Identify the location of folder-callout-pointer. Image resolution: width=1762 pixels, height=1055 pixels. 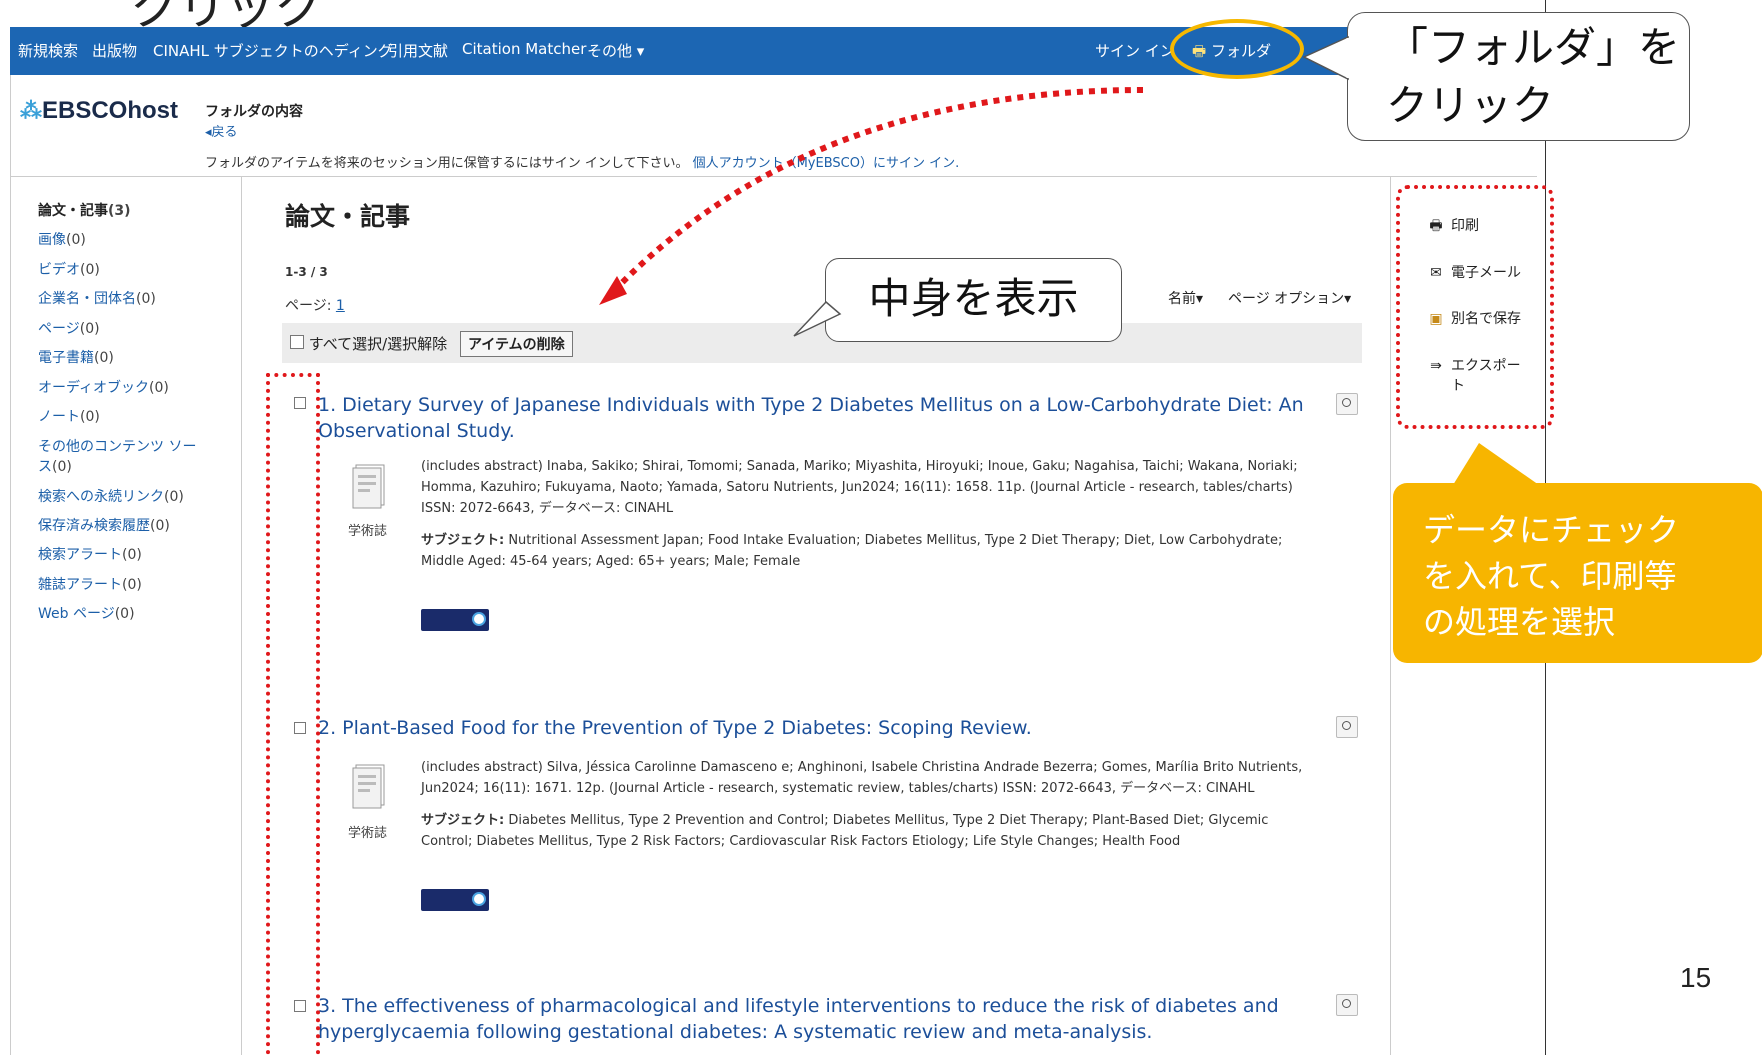
(1326, 58).